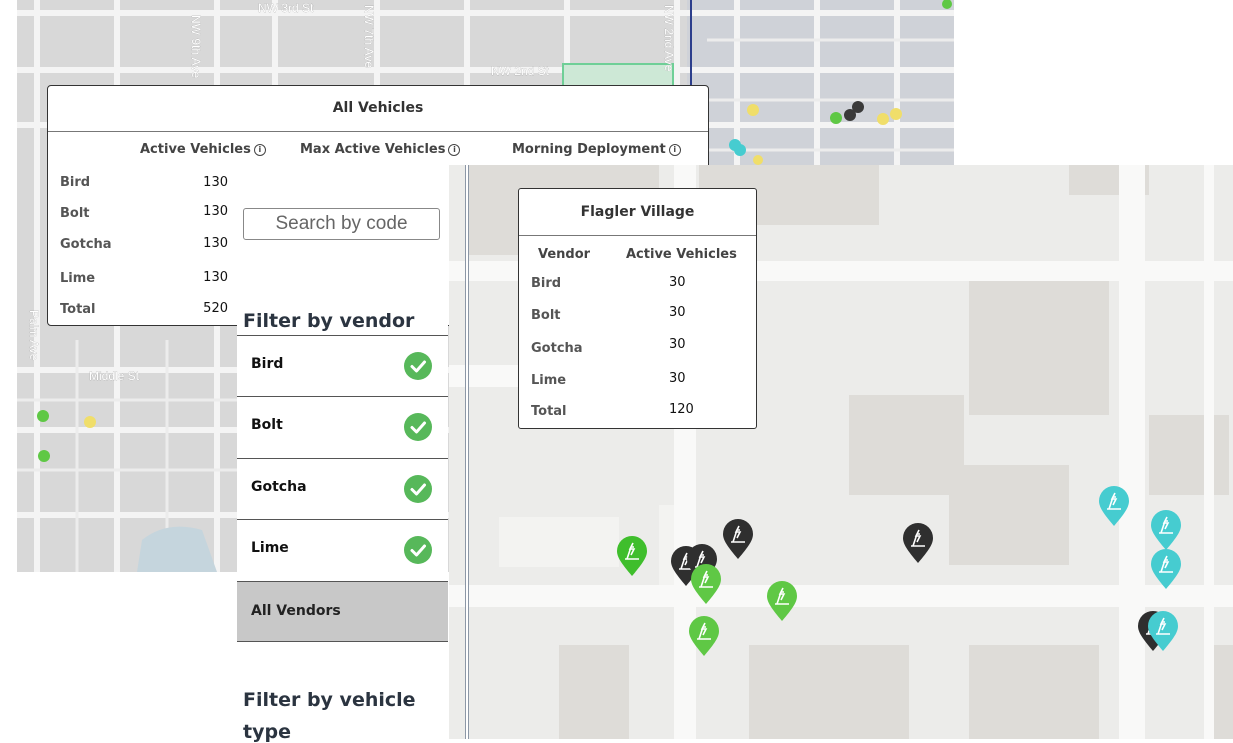 This screenshot has width=1233, height=743. I want to click on flagler-village-title: Flagler Village, so click(637, 212).